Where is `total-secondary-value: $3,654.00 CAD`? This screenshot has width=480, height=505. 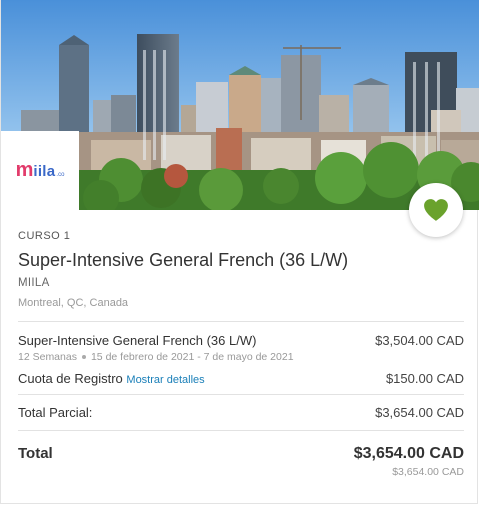 total-secondary-value: $3,654.00 CAD is located at coordinates (428, 472).